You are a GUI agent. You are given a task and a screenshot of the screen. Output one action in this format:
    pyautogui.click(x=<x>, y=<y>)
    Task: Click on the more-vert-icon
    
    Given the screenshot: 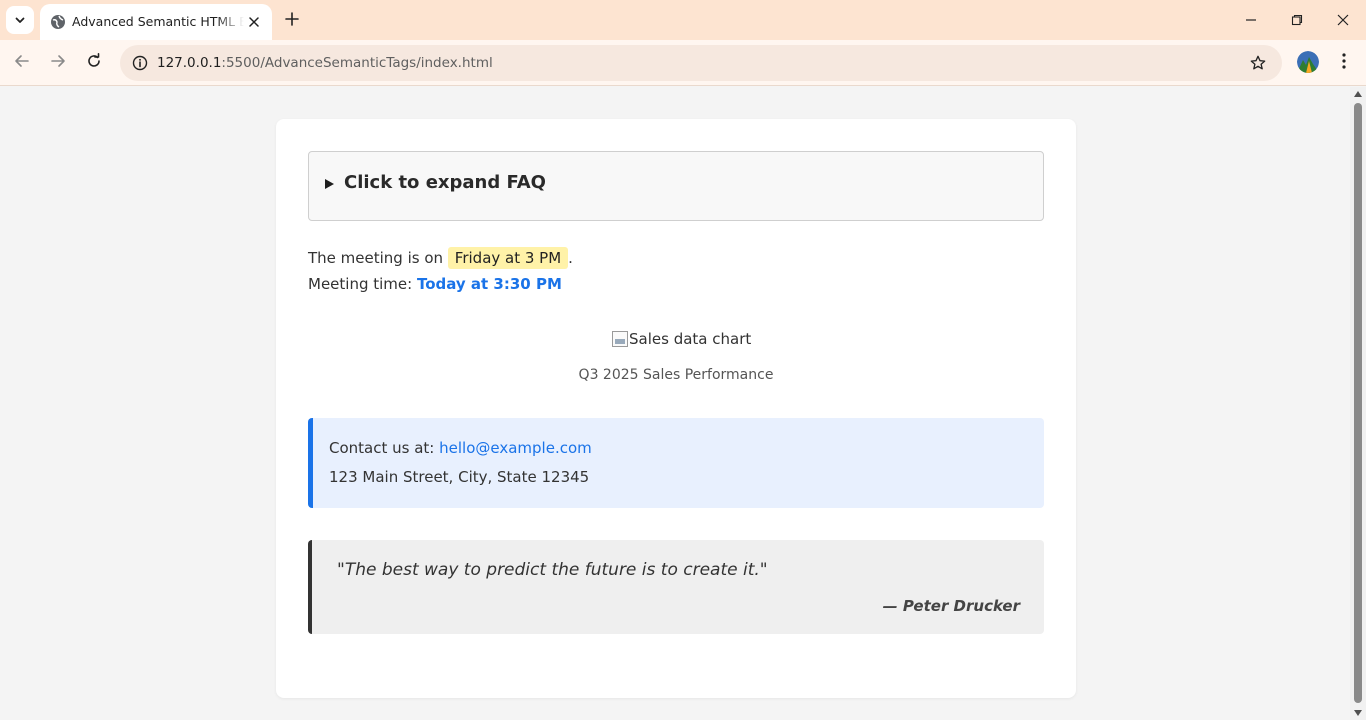 What is the action you would take?
    pyautogui.click(x=1344, y=63)
    